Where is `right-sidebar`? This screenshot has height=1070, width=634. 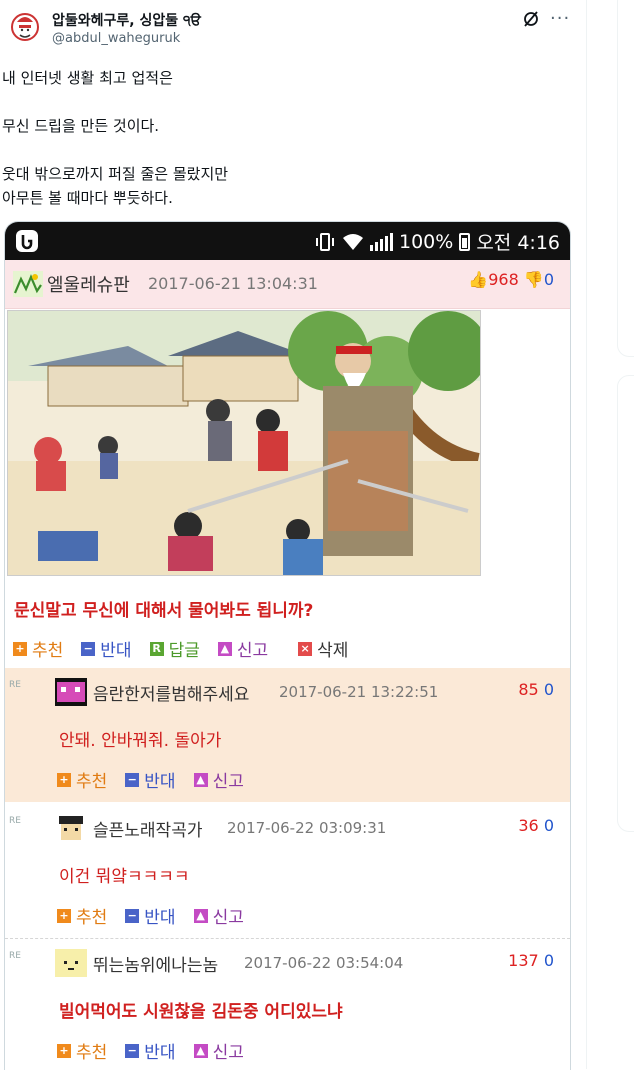
right-sidebar is located at coordinates (625, 534).